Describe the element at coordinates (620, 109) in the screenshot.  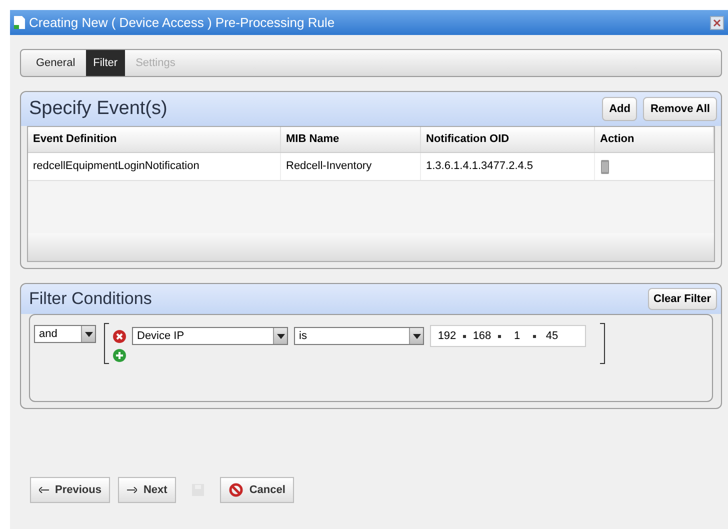
I see `panel-button: Add` at that location.